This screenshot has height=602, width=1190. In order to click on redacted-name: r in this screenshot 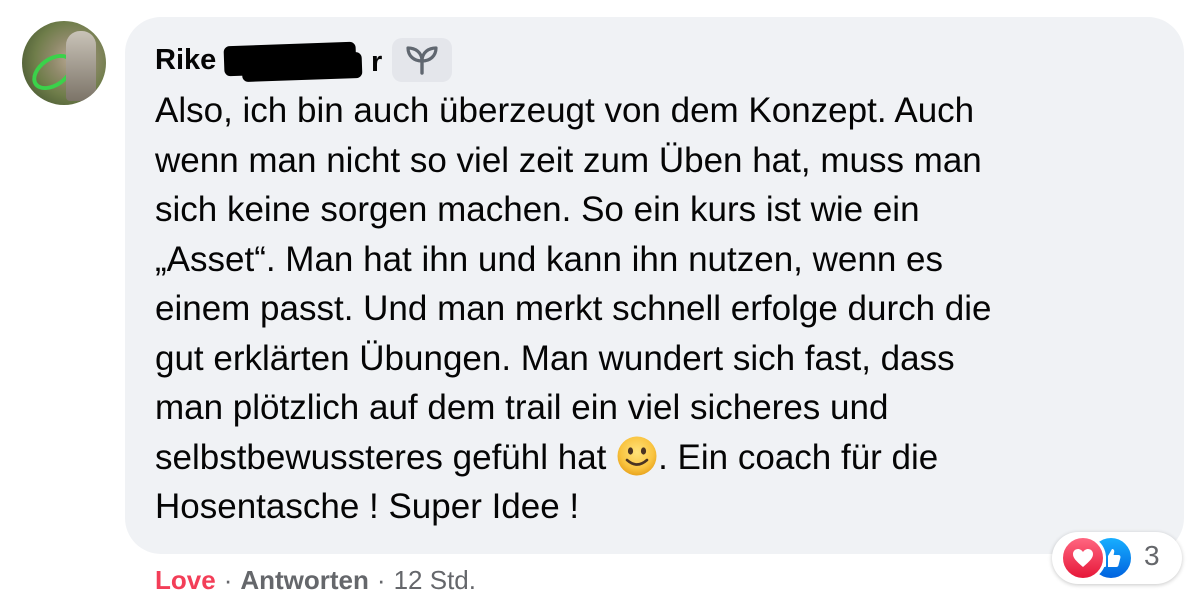, I will do `click(303, 61)`.